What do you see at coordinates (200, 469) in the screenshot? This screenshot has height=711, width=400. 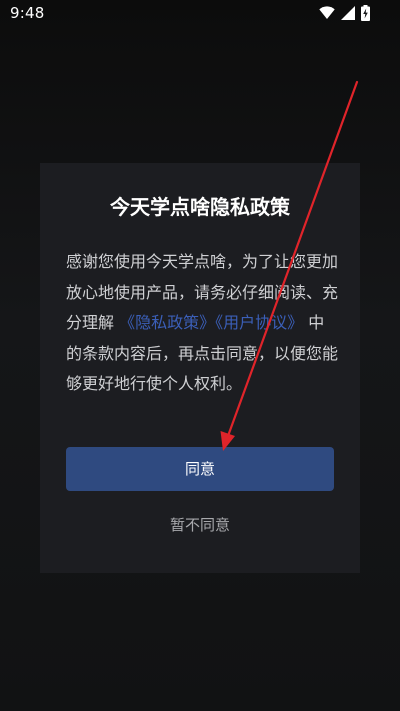 I see `agree-button: 同意` at bounding box center [200, 469].